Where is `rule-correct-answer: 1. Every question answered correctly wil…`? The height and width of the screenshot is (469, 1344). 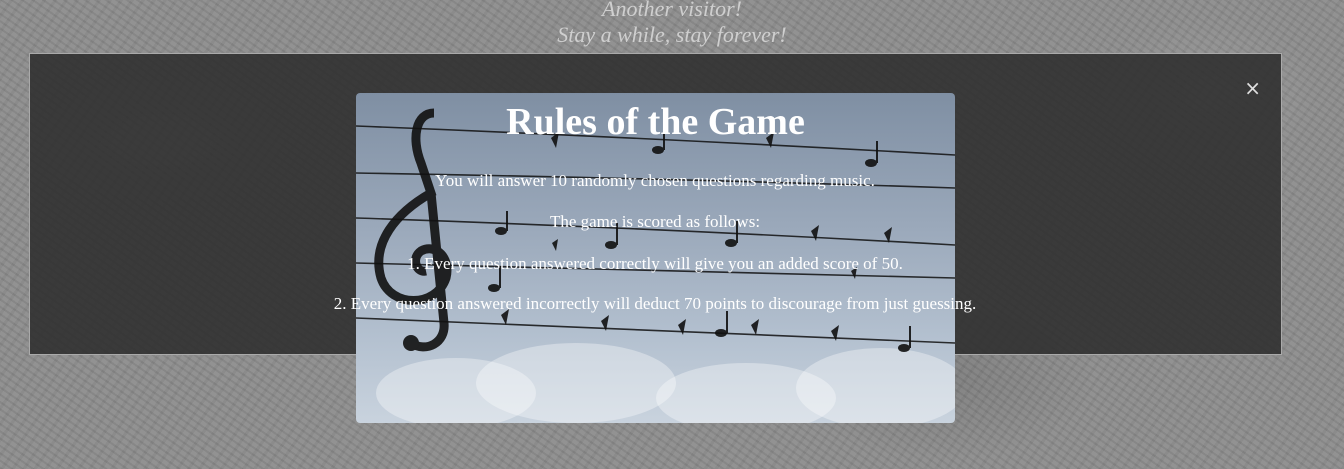
rule-correct-answer: 1. Every question answered correctly wil… is located at coordinates (655, 263).